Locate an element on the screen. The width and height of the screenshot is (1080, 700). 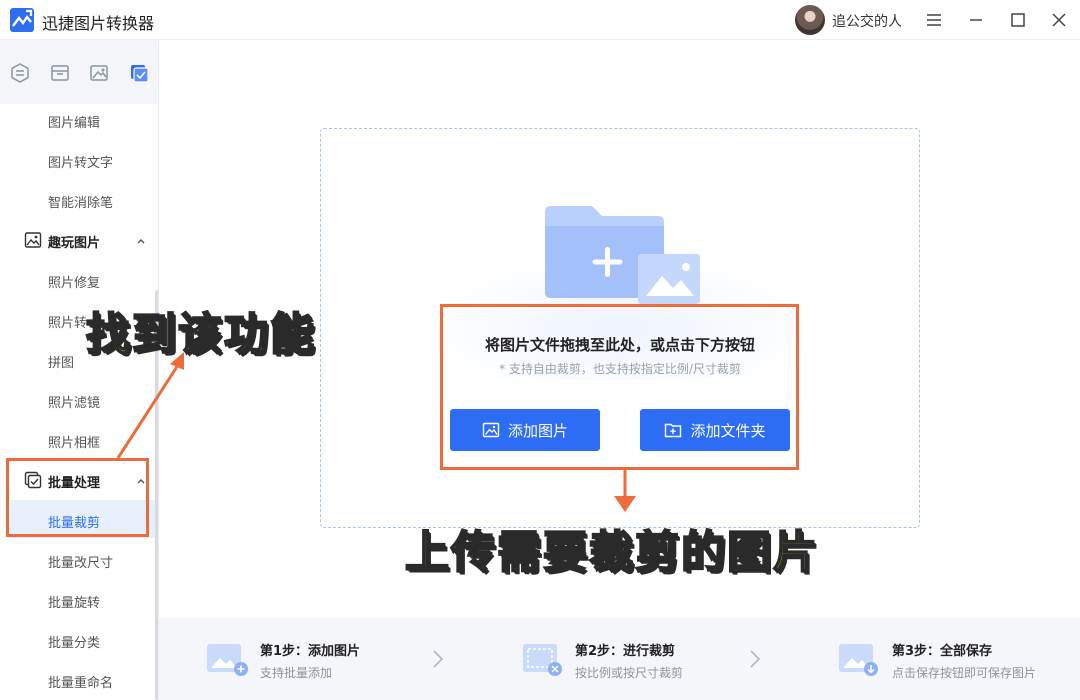
sidebar-item-batch-classify: 批量分类 is located at coordinates (74, 641).